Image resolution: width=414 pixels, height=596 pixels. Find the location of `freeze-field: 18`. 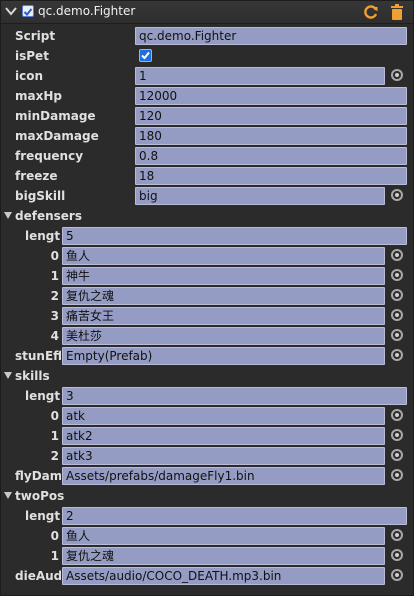

freeze-field: 18 is located at coordinates (271, 176).